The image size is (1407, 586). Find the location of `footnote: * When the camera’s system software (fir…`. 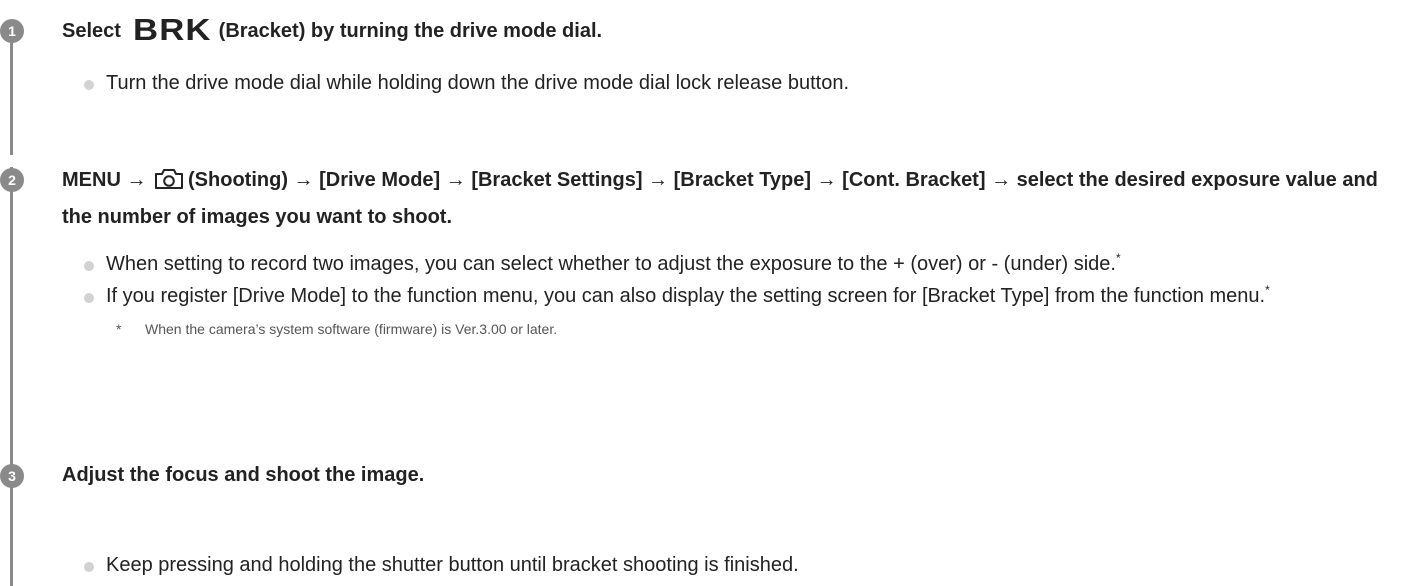

footnote: * When the camera’s system software (fir… is located at coordinates (737, 329).